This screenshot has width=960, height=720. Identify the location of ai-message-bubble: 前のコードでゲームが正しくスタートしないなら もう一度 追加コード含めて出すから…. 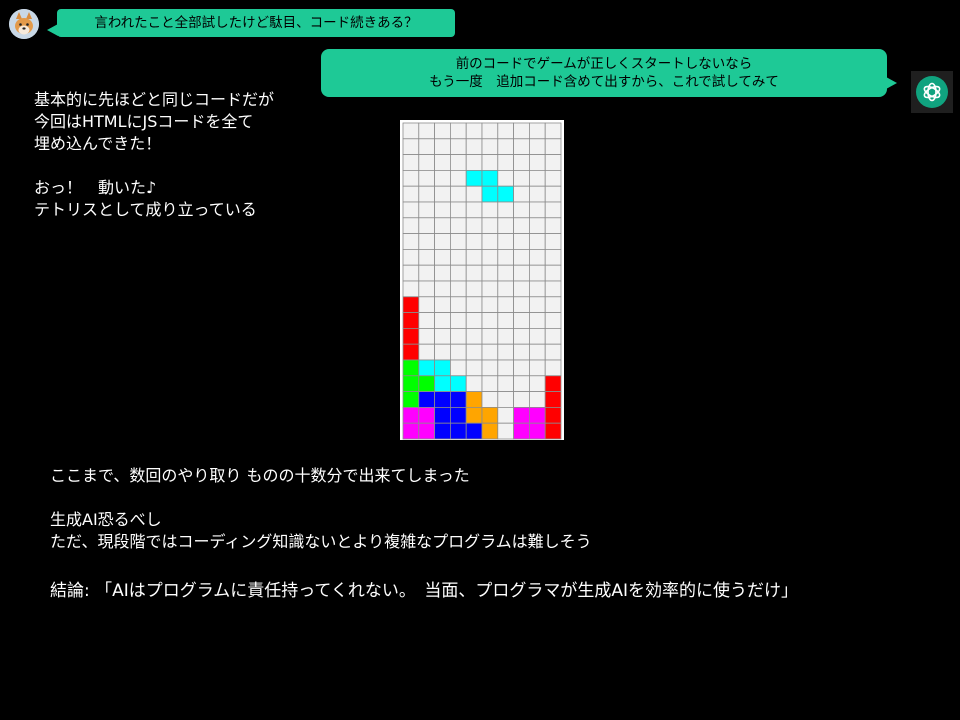
(609, 73).